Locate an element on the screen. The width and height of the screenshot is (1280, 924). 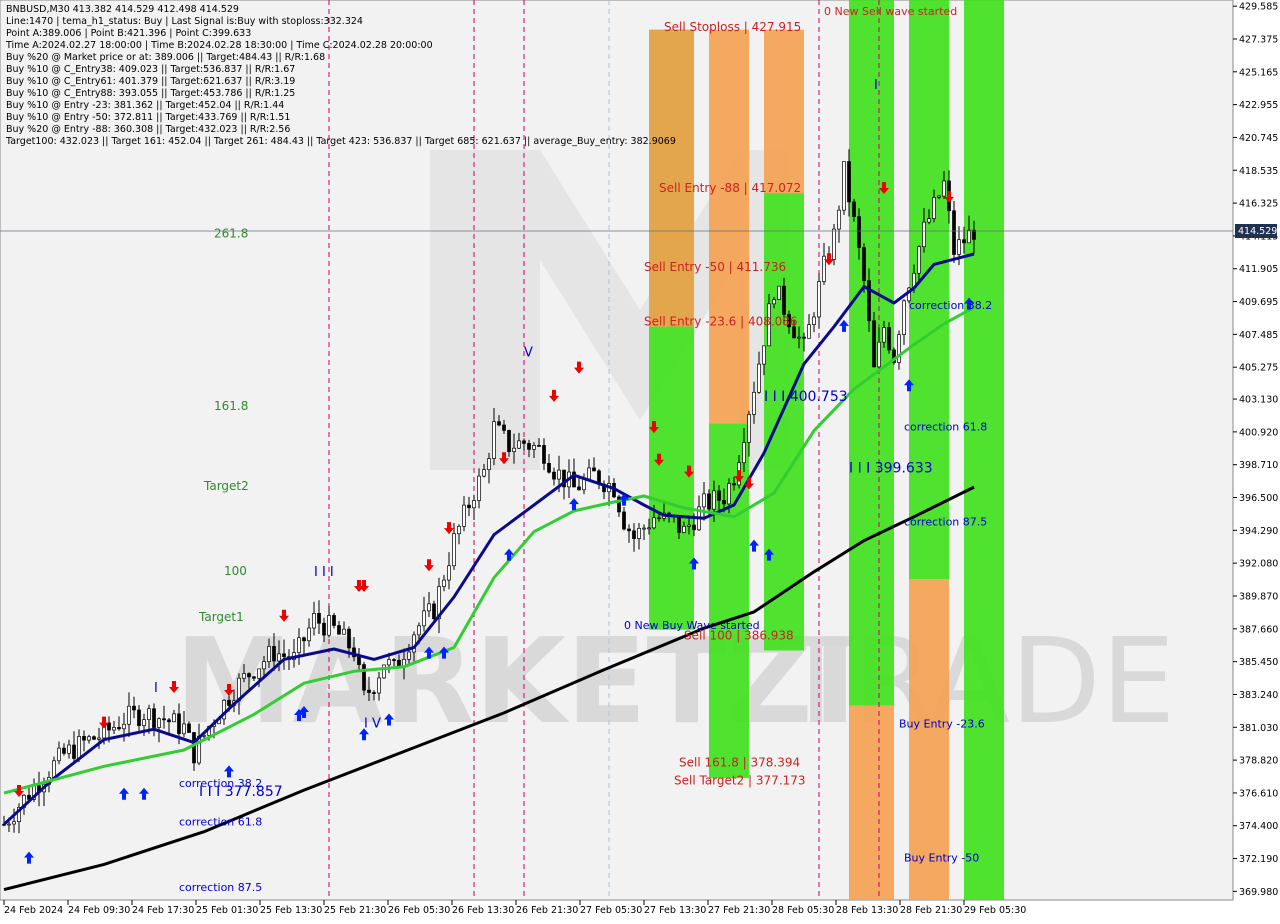
y-tick-label: 381.030 is located at coordinates (1258, 728).